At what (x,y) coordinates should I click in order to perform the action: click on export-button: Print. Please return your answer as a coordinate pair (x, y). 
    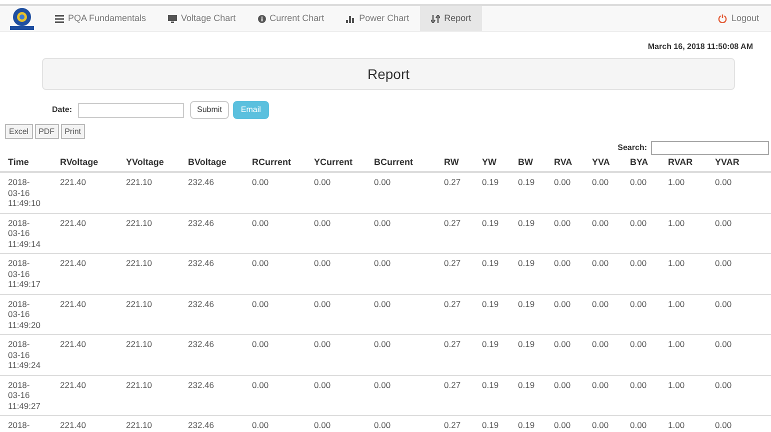
    Looking at the image, I should click on (73, 131).